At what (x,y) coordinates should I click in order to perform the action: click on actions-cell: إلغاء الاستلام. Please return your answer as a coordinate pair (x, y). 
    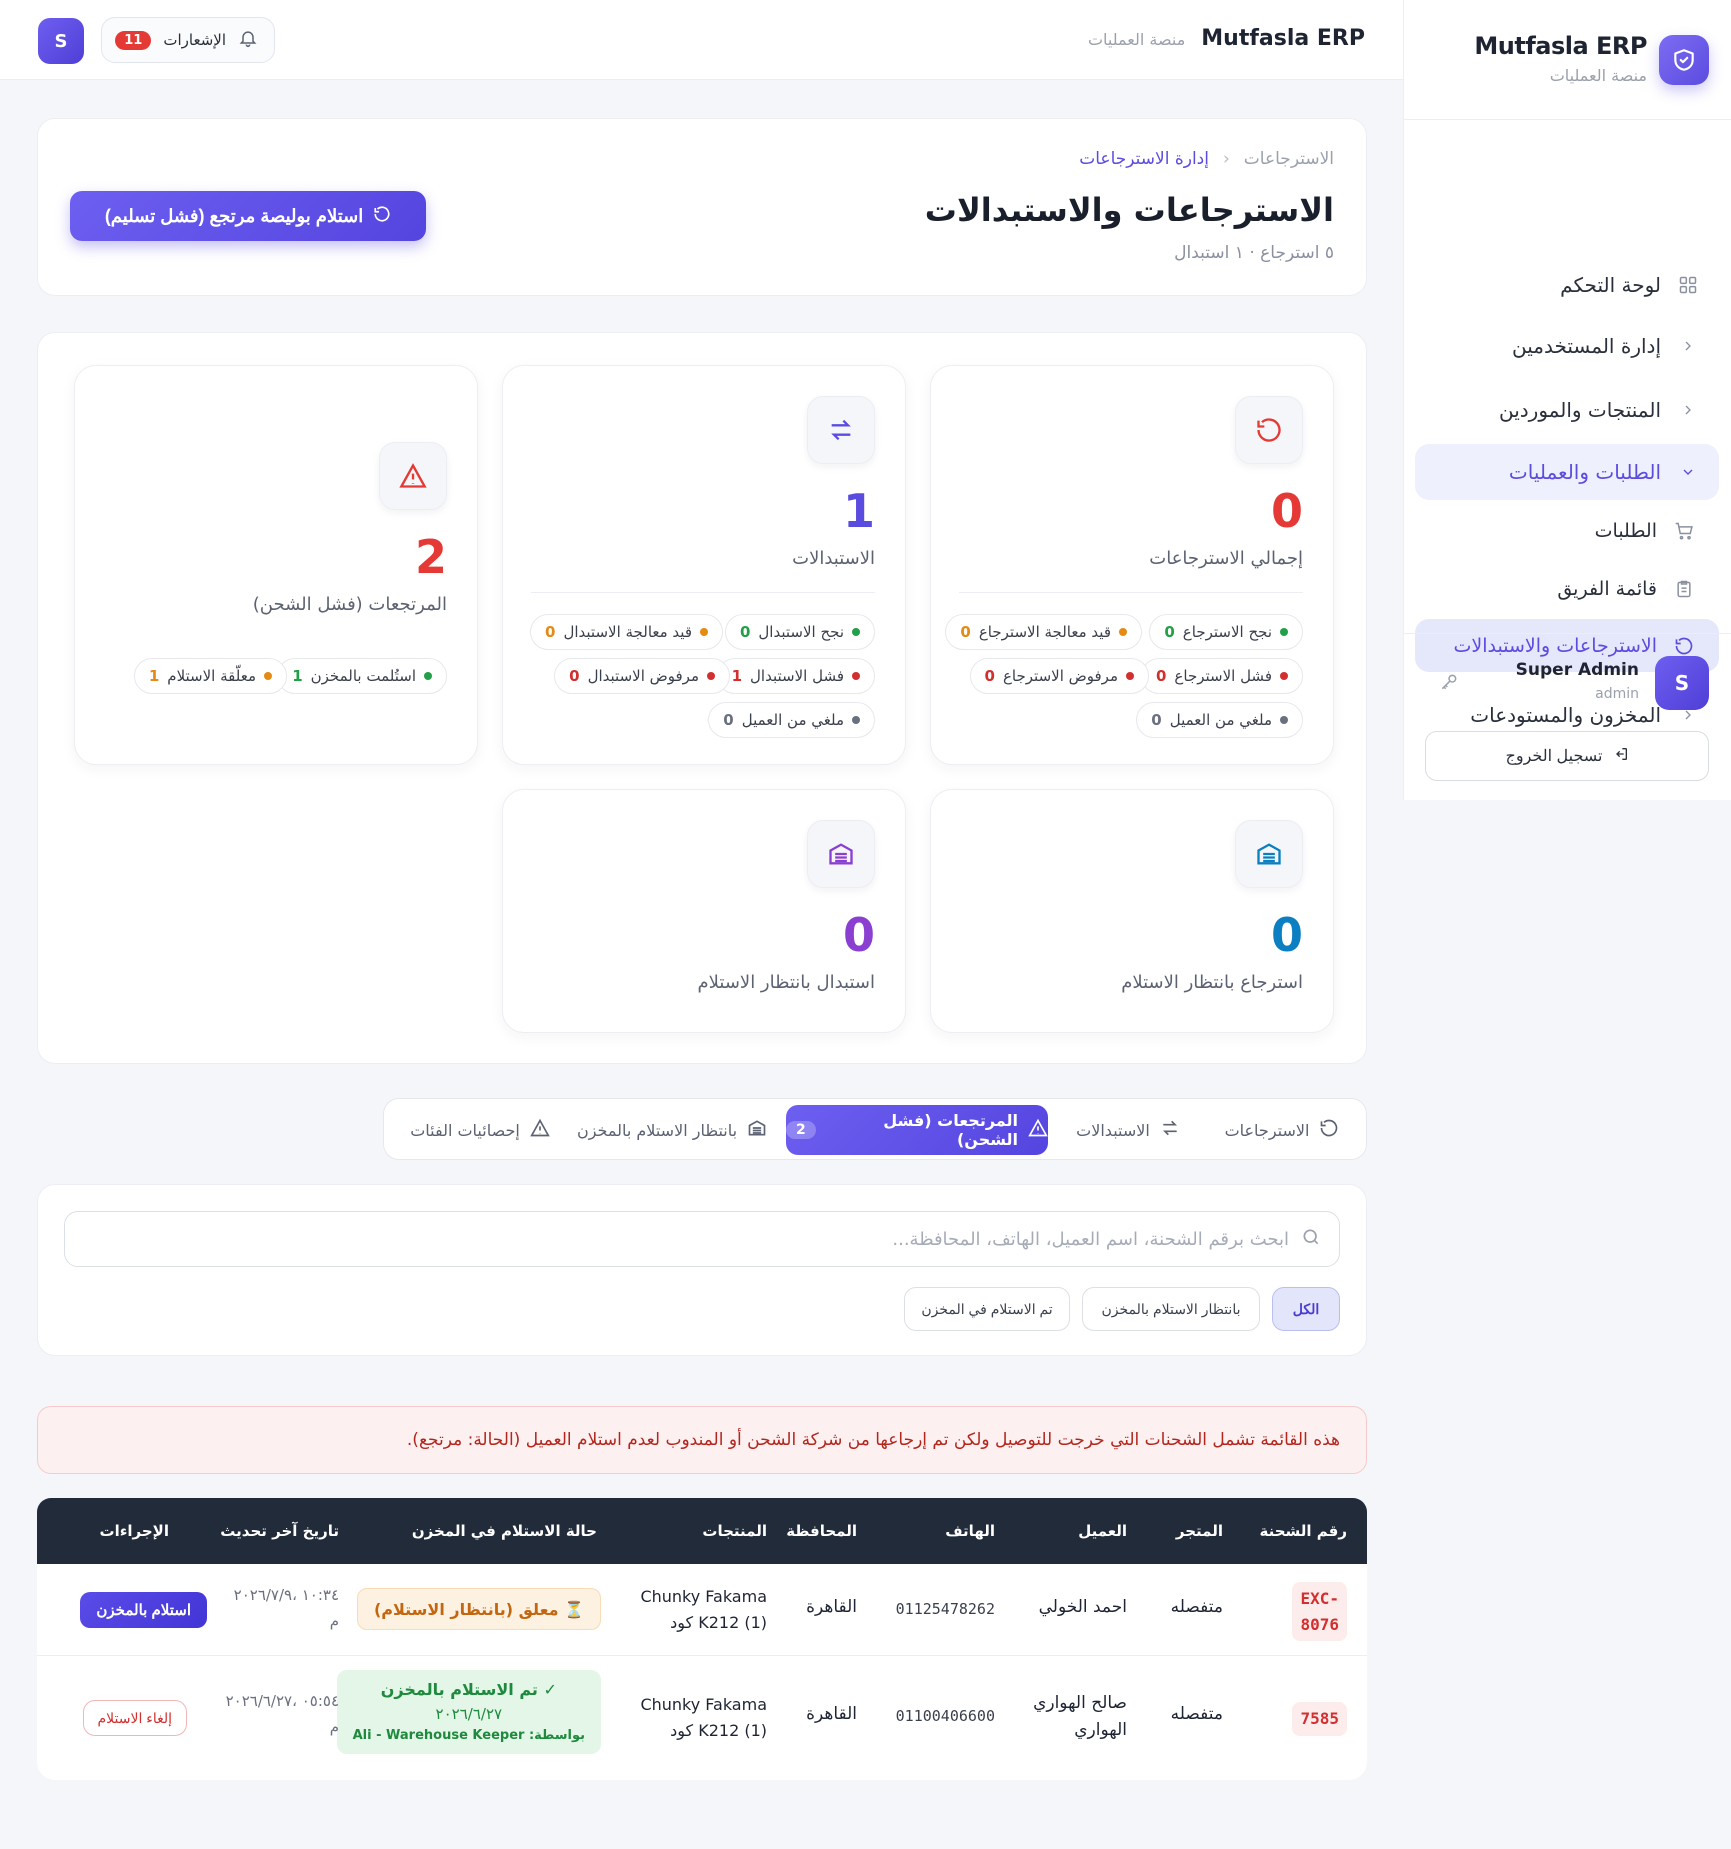
    Looking at the image, I should click on (134, 1718).